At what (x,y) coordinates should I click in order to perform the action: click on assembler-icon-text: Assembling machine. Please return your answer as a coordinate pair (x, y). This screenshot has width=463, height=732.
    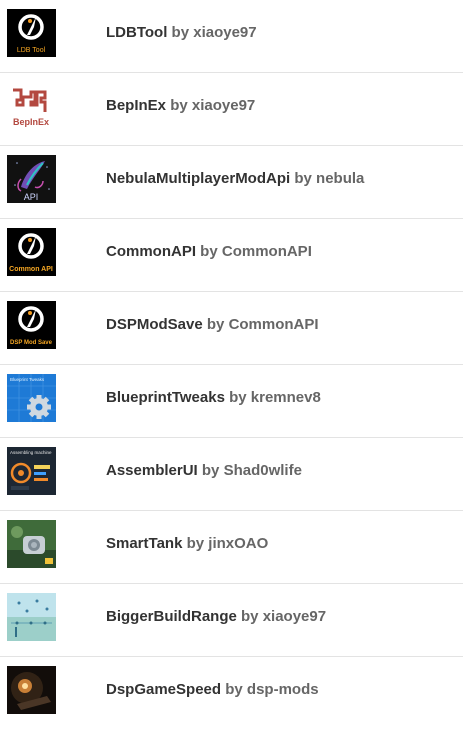
    Looking at the image, I should click on (31, 452).